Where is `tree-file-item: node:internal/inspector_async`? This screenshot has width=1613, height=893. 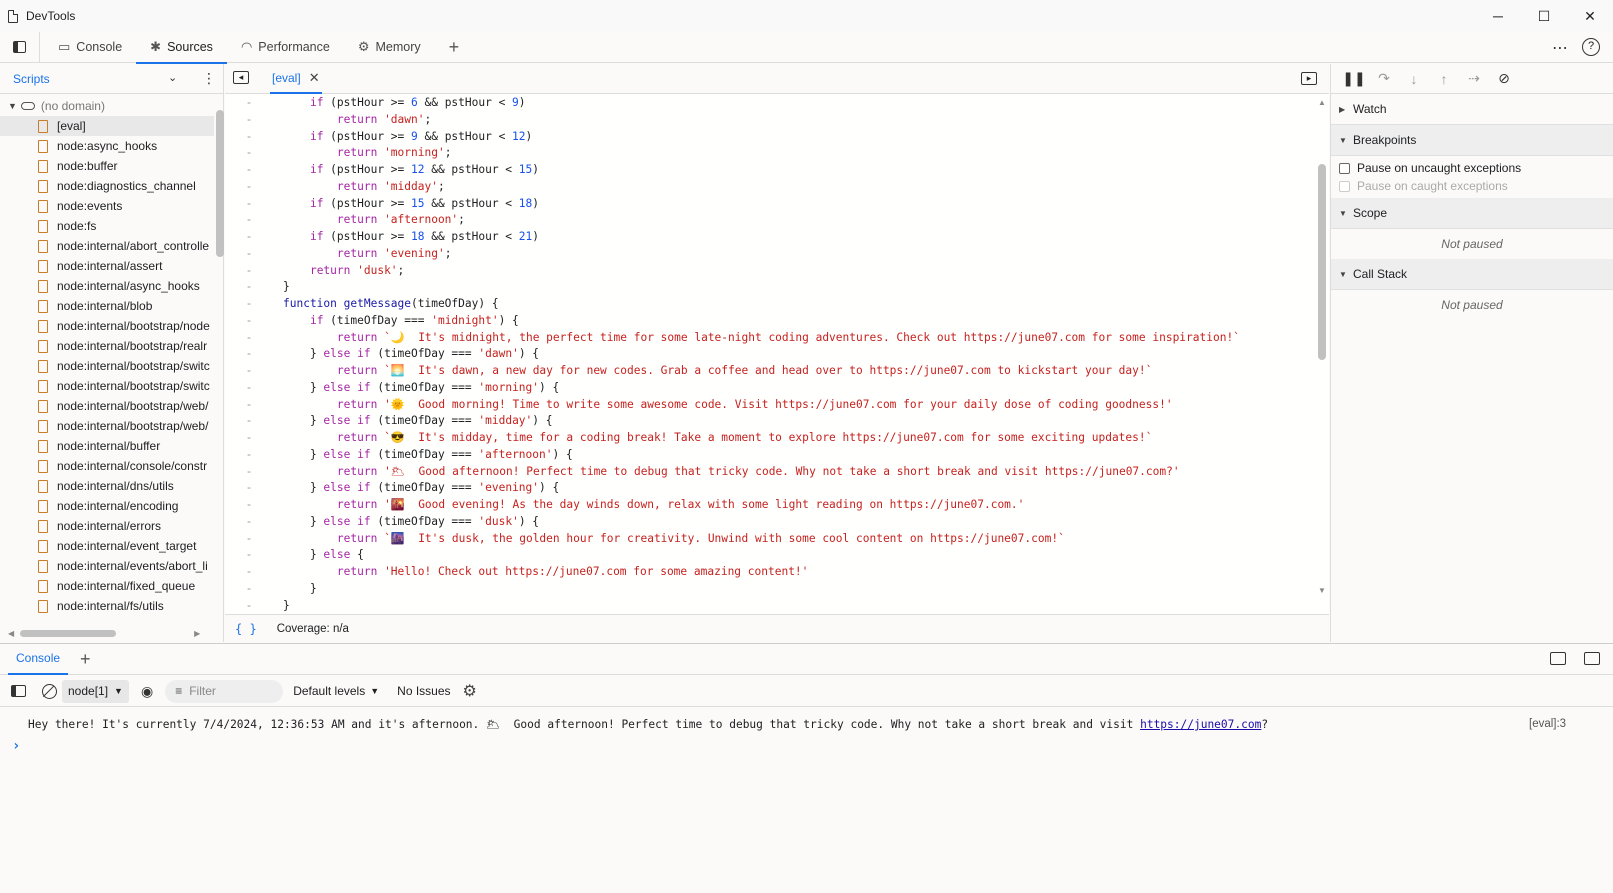 tree-file-item: node:internal/inspector_async is located at coordinates (107, 617).